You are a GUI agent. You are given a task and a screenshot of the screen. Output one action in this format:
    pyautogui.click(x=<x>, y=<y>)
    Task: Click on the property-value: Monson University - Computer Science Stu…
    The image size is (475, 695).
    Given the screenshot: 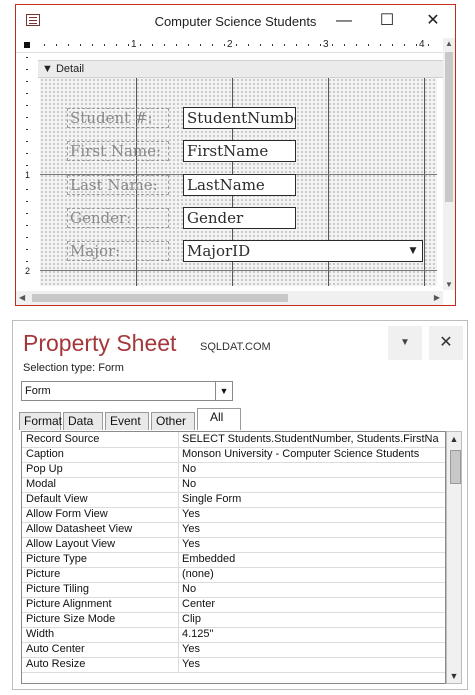 What is the action you would take?
    pyautogui.click(x=310, y=454)
    